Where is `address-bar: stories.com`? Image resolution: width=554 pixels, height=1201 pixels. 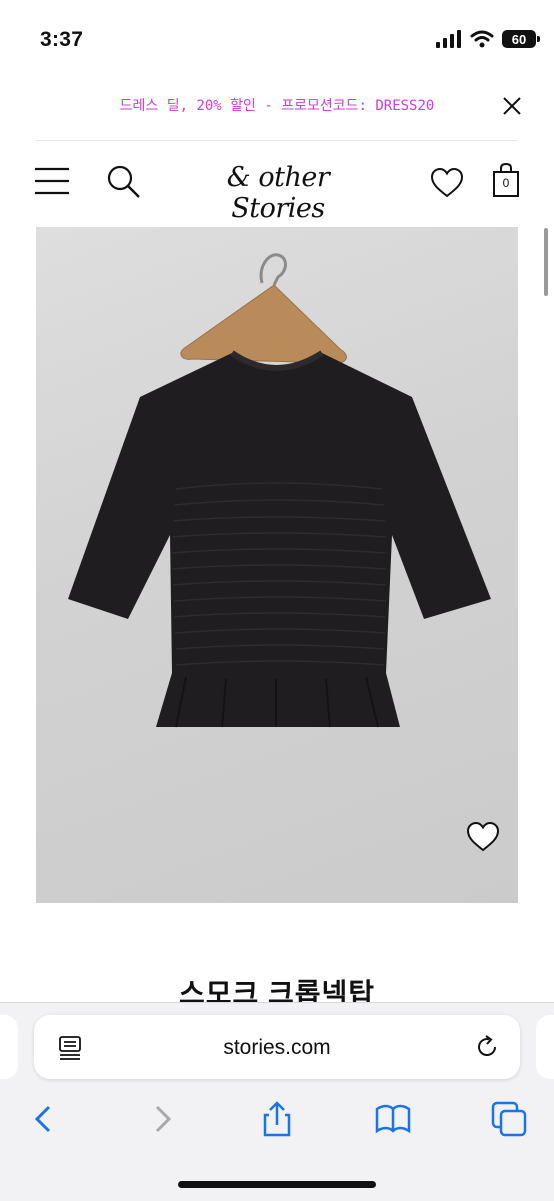
address-bar: stories.com is located at coordinates (277, 1047).